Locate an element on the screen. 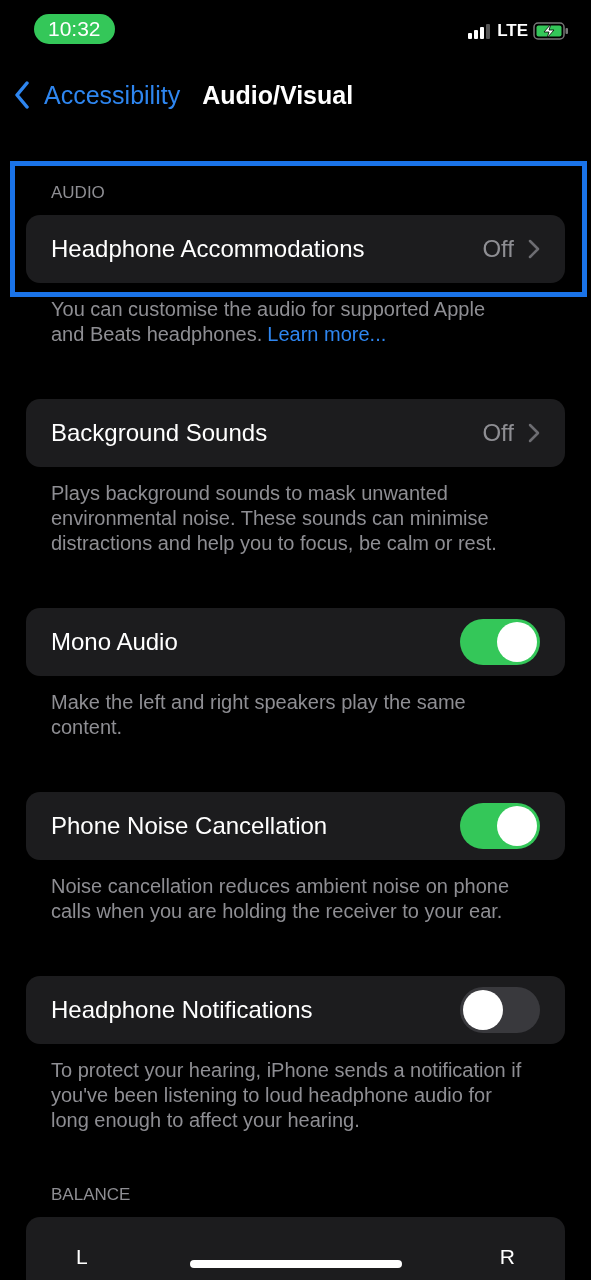  section-footnote: Make the left and right speakers play the same content. is located at coordinates (258, 715).